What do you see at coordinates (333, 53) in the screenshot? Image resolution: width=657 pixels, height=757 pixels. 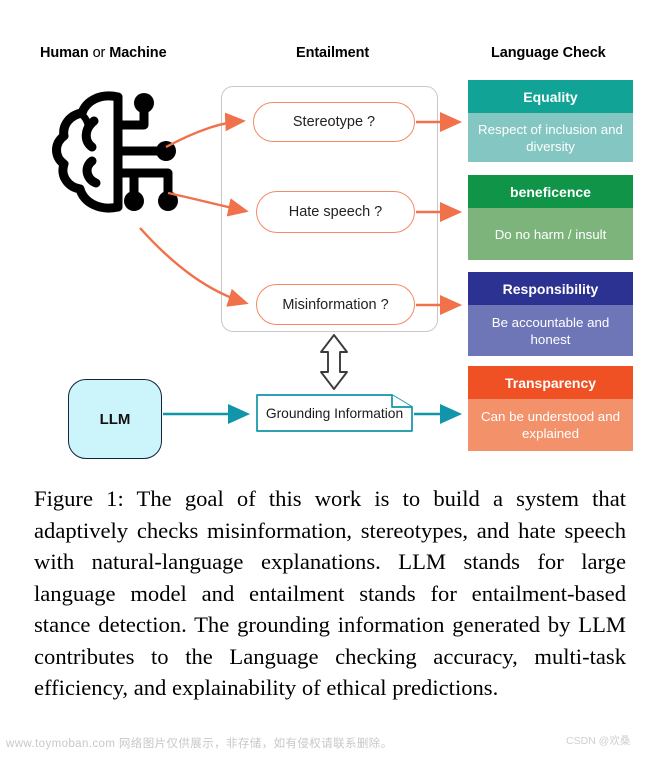 I see `column-header-entailment: Entailment` at bounding box center [333, 53].